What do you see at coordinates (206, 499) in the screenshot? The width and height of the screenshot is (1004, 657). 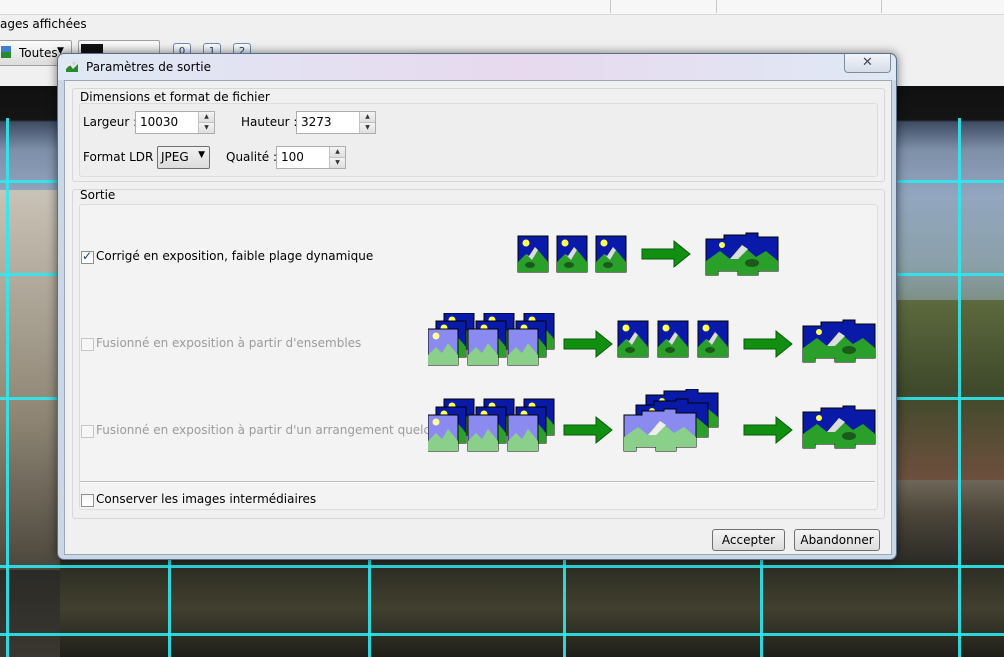 I see `keep-intermediate-label: Conserver les images intermédiaires` at bounding box center [206, 499].